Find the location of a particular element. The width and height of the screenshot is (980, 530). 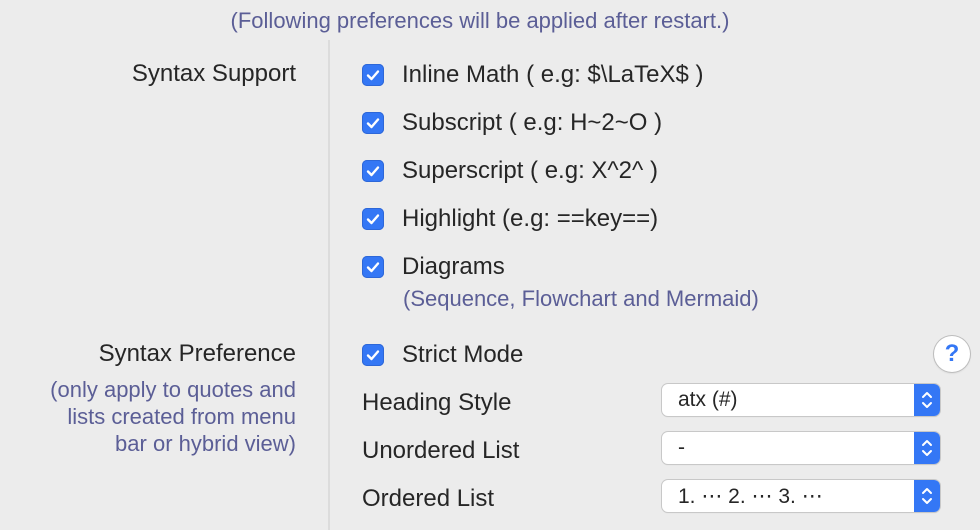

subscript-option: Subscript ( e.g: H~2~O ) is located at coordinates (512, 123).